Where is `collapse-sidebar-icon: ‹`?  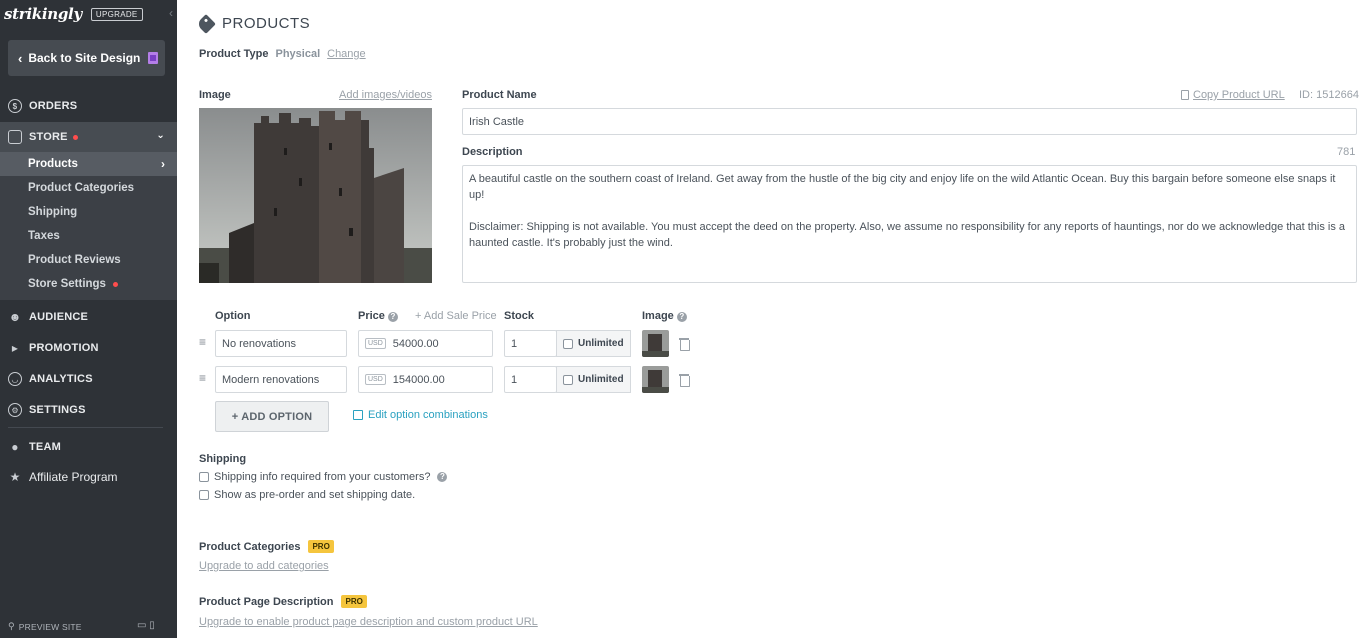 collapse-sidebar-icon: ‹ is located at coordinates (171, 13).